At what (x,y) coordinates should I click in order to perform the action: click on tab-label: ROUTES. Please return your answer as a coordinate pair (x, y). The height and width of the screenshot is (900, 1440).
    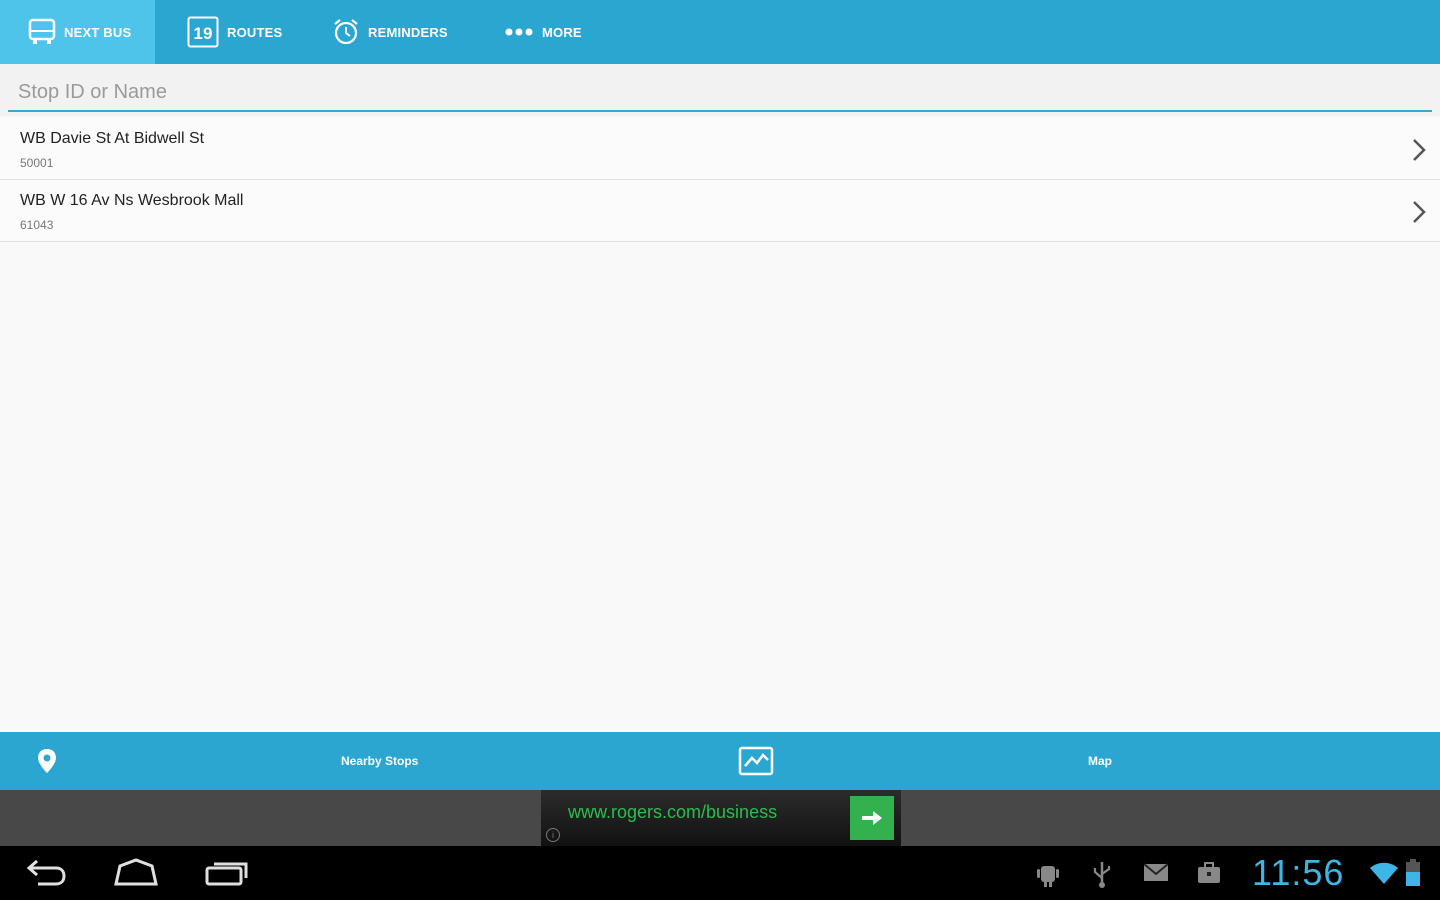
    Looking at the image, I should click on (255, 32).